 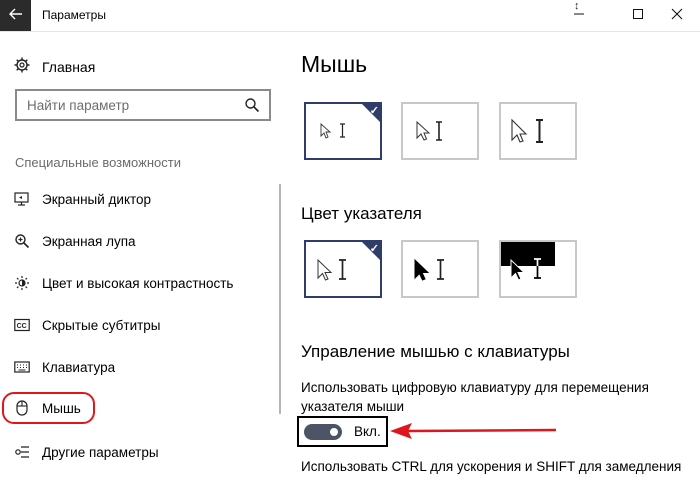 I want to click on sidebar-item-captions: CC Скрытые субтитры, so click(x=87, y=325).